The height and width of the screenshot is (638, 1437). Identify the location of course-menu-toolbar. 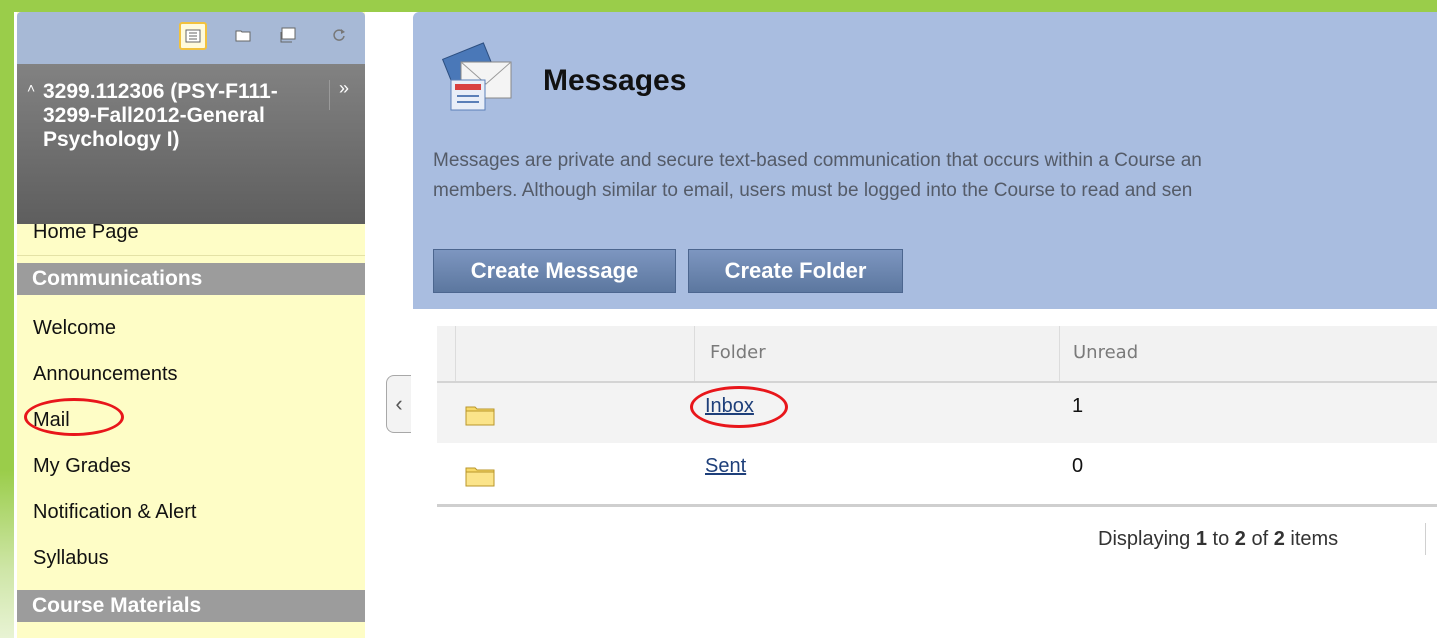
(191, 38).